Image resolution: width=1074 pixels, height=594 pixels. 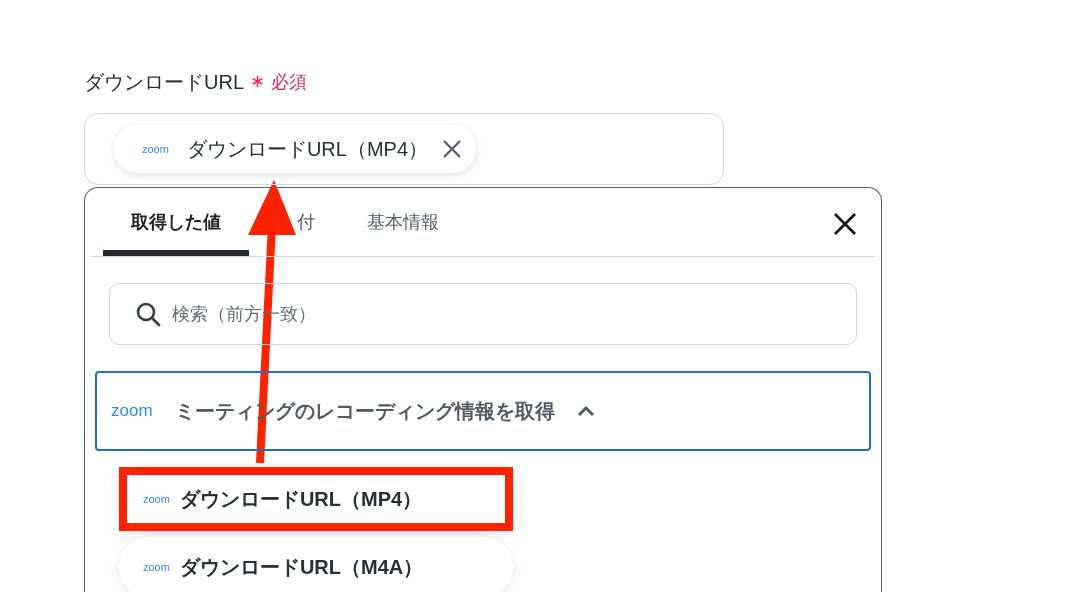 I want to click on required-asterisk: ∗, so click(x=258, y=81).